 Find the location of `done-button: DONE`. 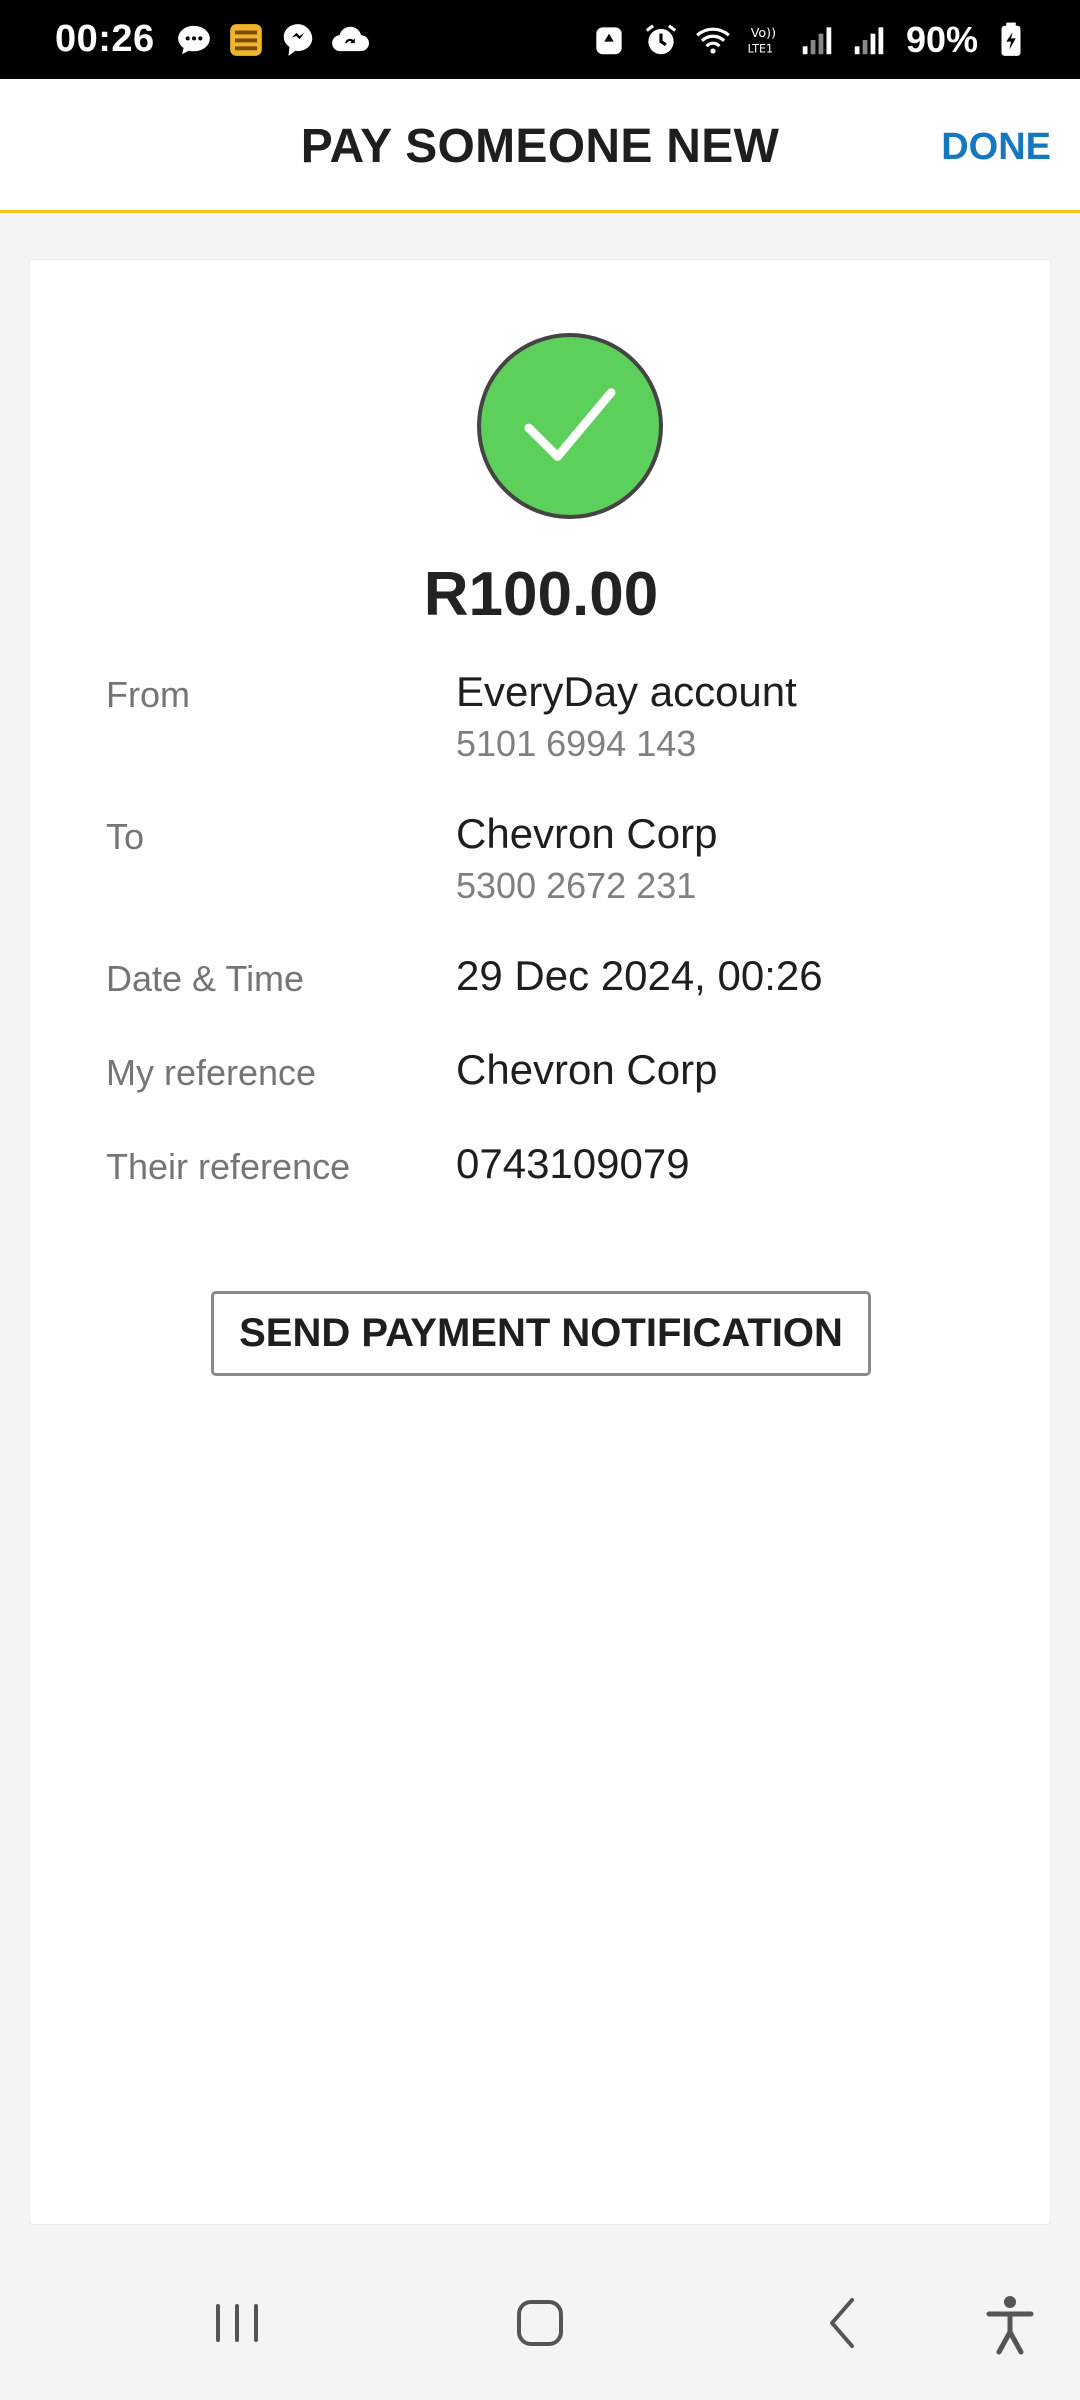

done-button: DONE is located at coordinates (996, 147).